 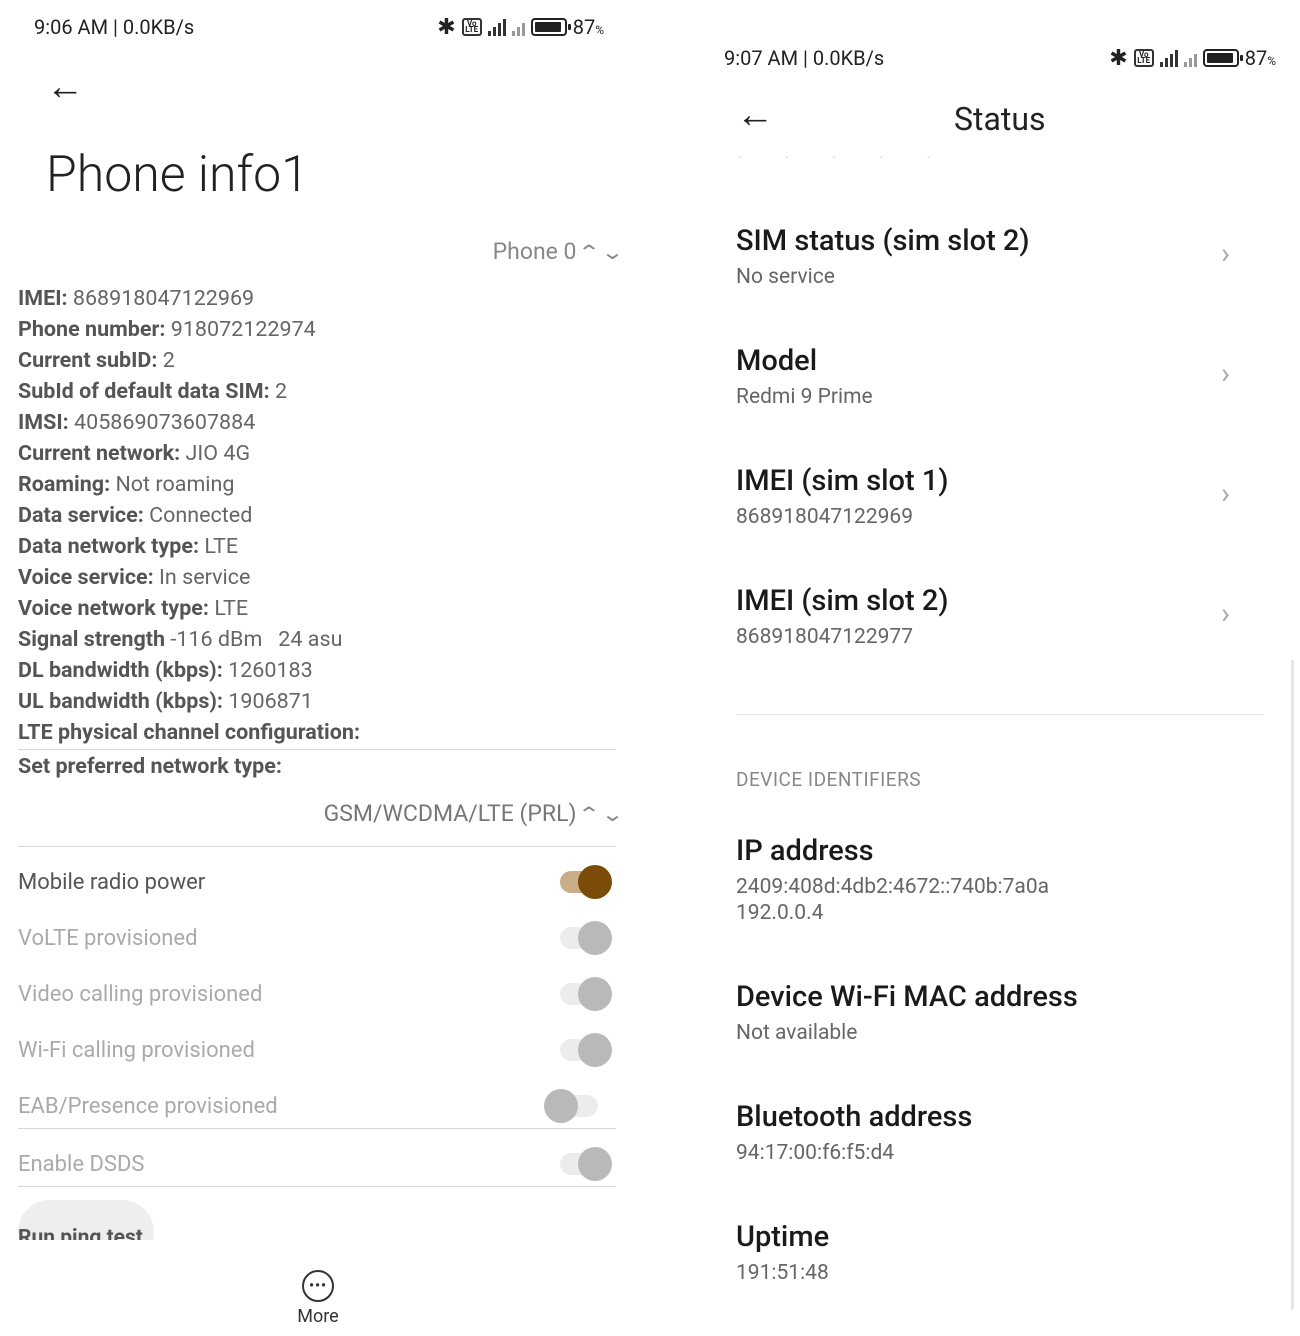 What do you see at coordinates (318, 456) in the screenshot?
I see `info-row: Current network: JIO 4G` at bounding box center [318, 456].